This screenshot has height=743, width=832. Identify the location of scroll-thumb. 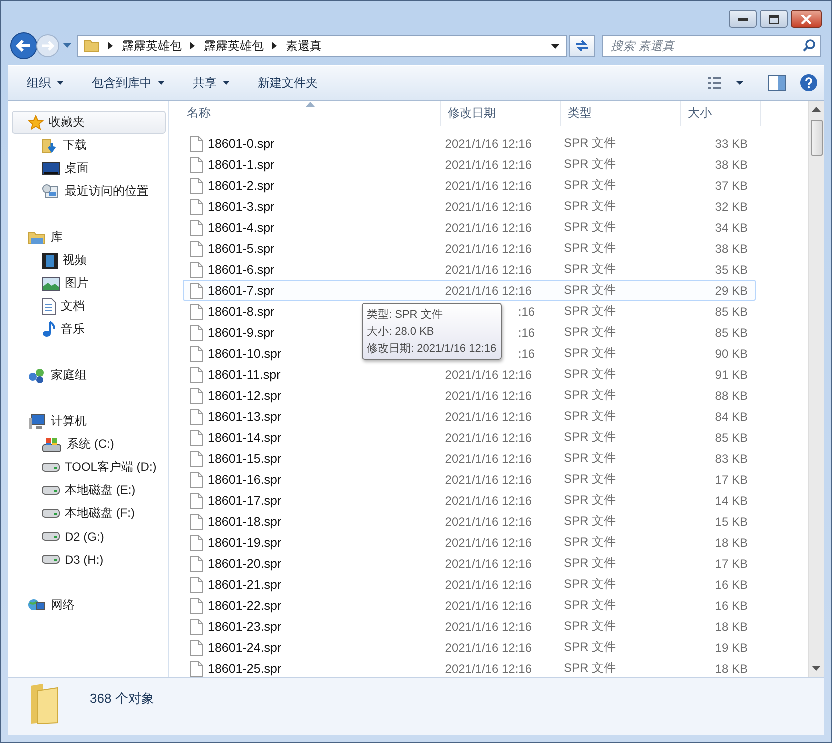
(816, 138).